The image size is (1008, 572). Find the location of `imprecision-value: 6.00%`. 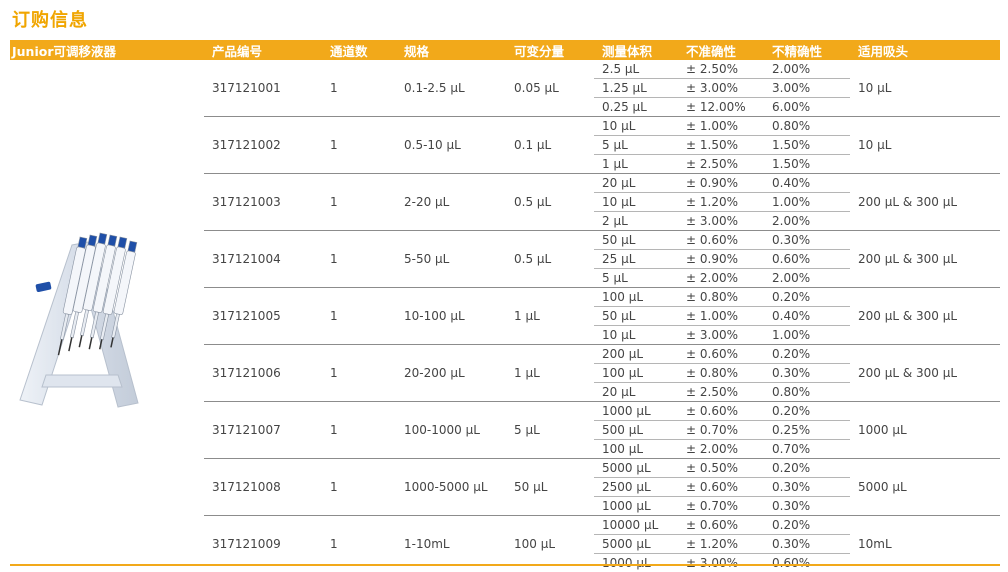

imprecision-value: 6.00% is located at coordinates (807, 107).